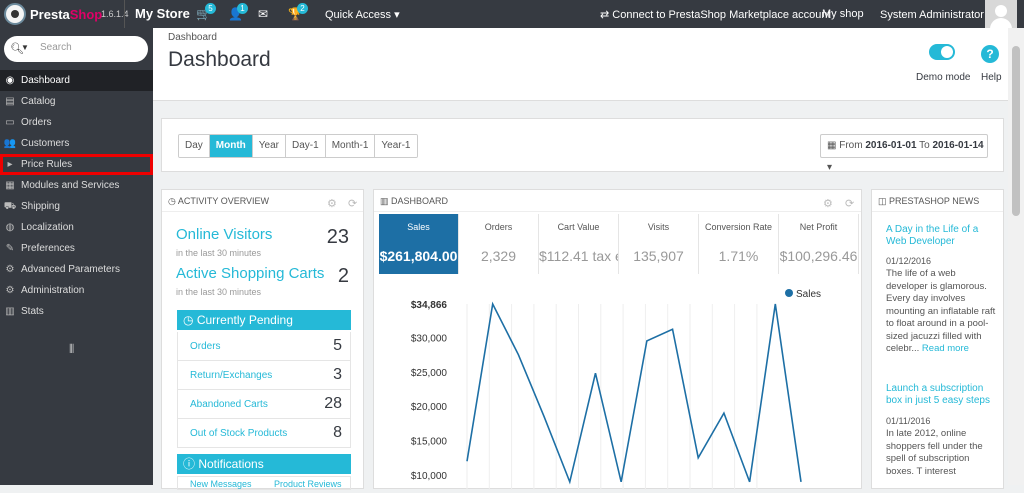 Image resolution: width=1024 pixels, height=493 pixels. Describe the element at coordinates (10, 80) in the screenshot. I see `dashboard-icon: ◉` at that location.